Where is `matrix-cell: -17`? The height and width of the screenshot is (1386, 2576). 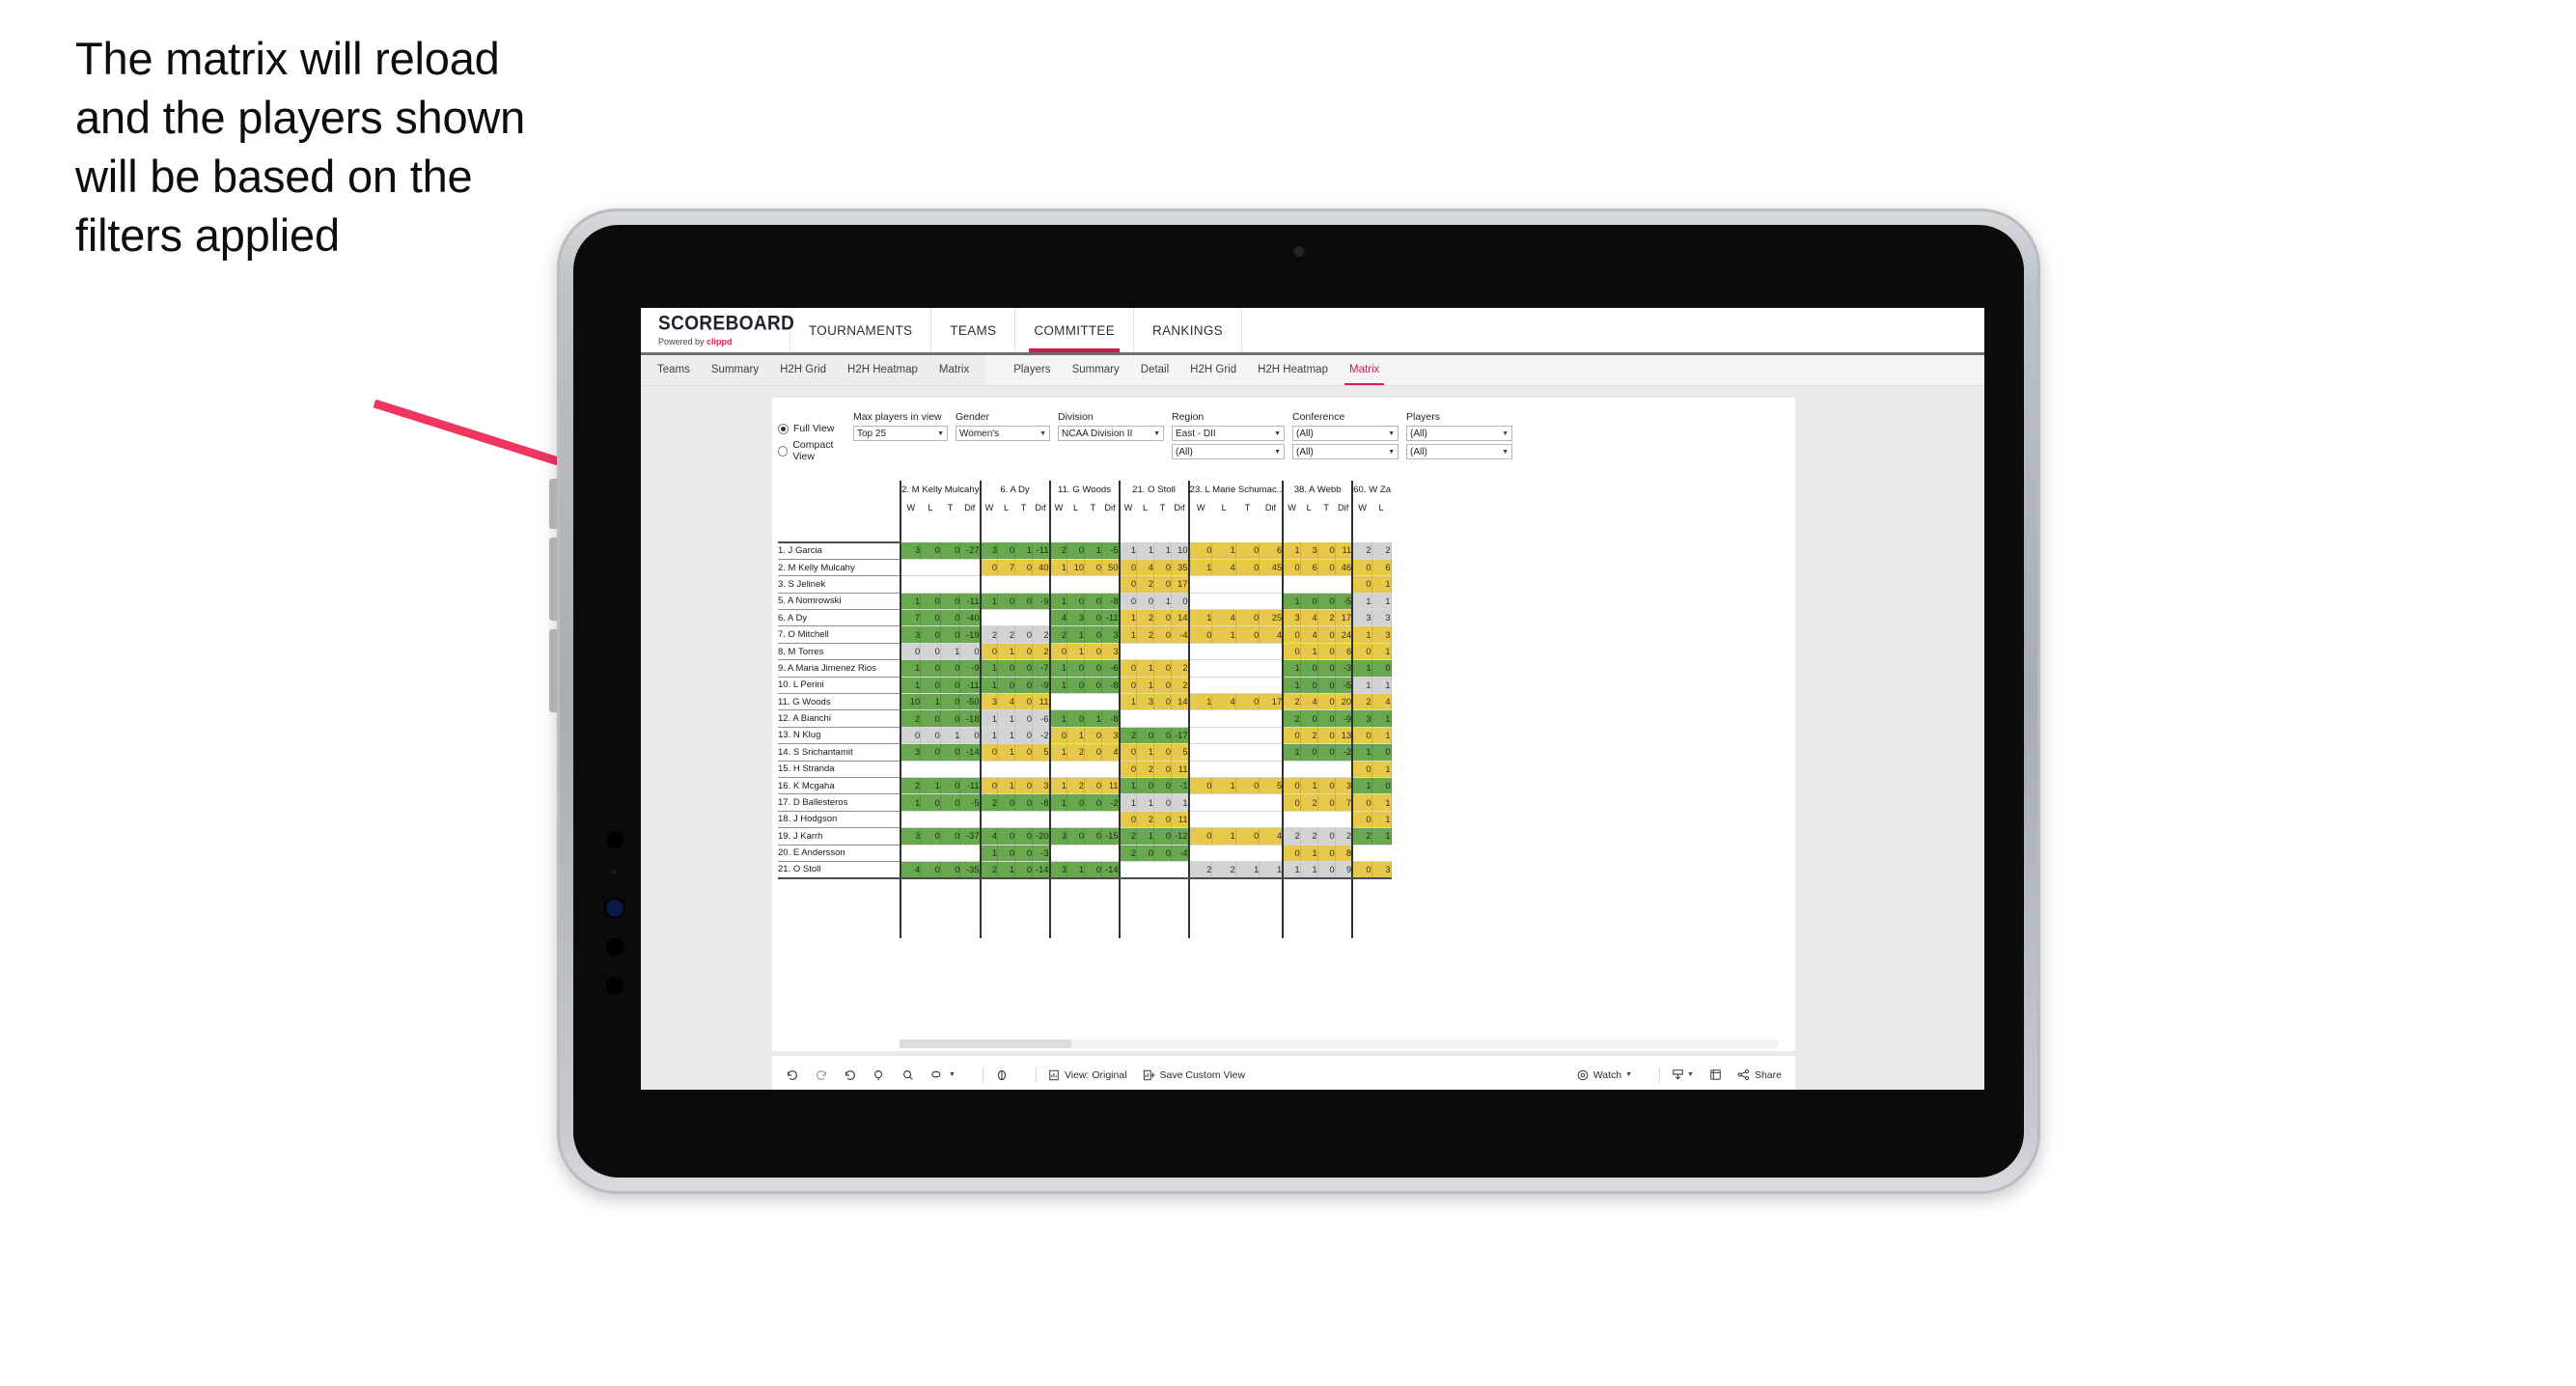 matrix-cell: -17 is located at coordinates (1180, 736).